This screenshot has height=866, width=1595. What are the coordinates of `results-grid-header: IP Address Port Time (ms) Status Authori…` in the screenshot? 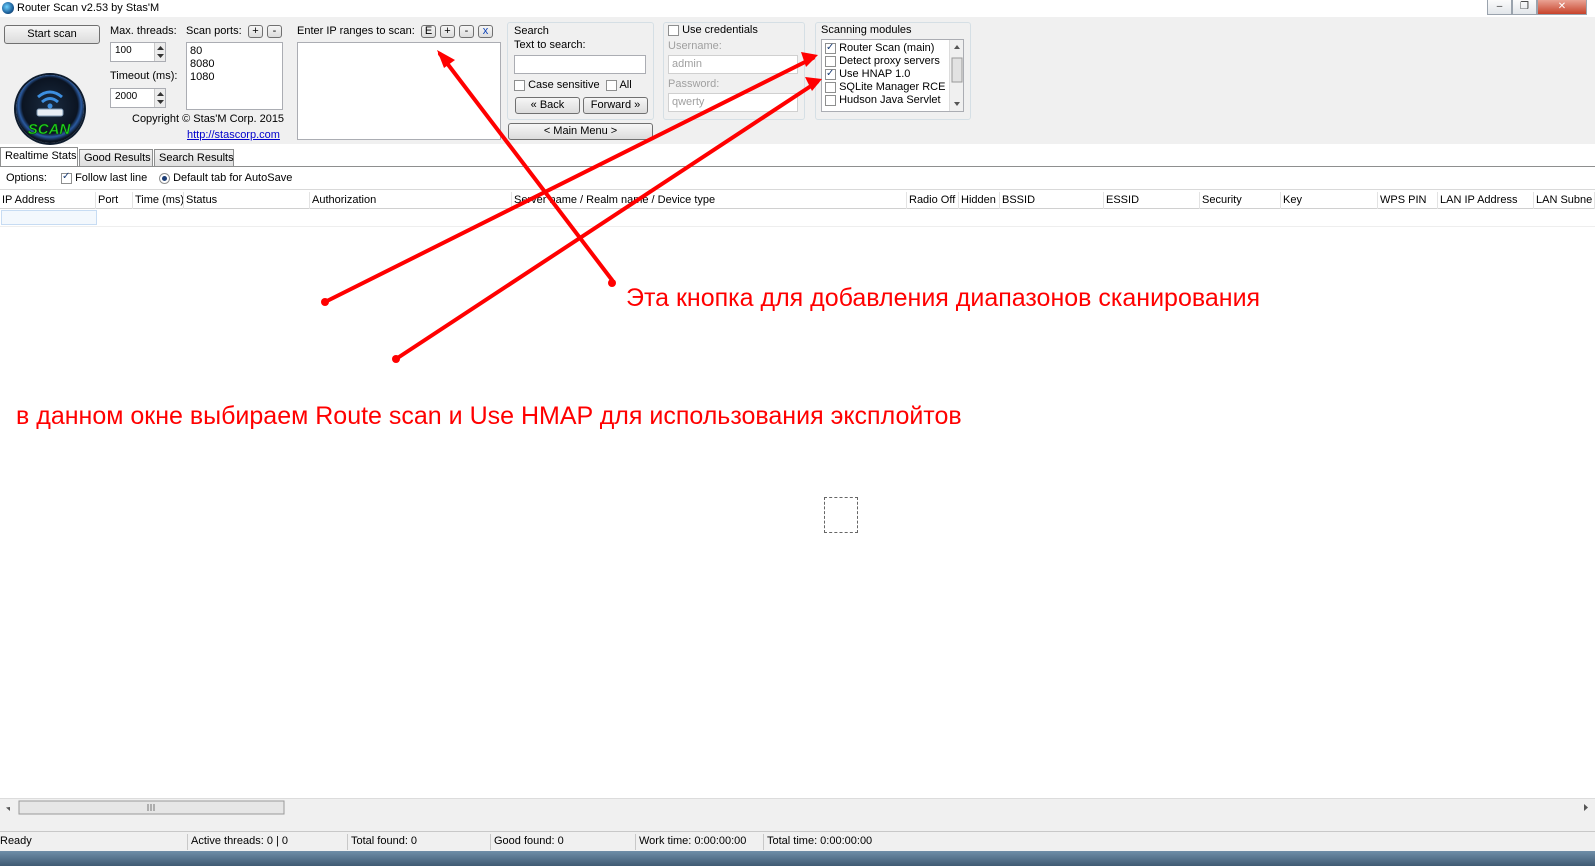 It's located at (797, 200).